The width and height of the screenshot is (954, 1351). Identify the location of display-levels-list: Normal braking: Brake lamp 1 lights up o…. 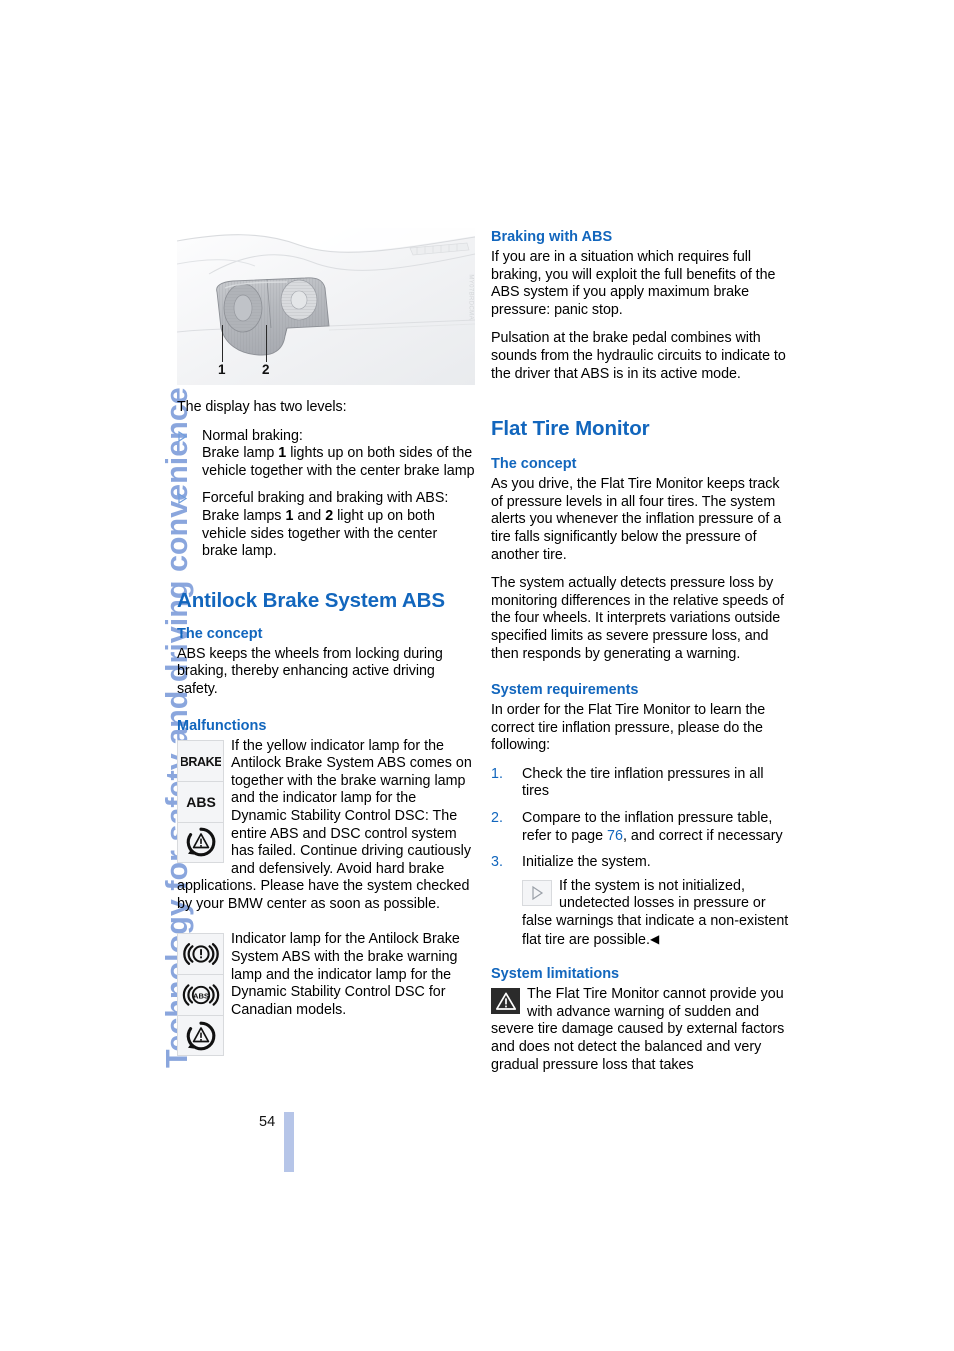
(326, 494).